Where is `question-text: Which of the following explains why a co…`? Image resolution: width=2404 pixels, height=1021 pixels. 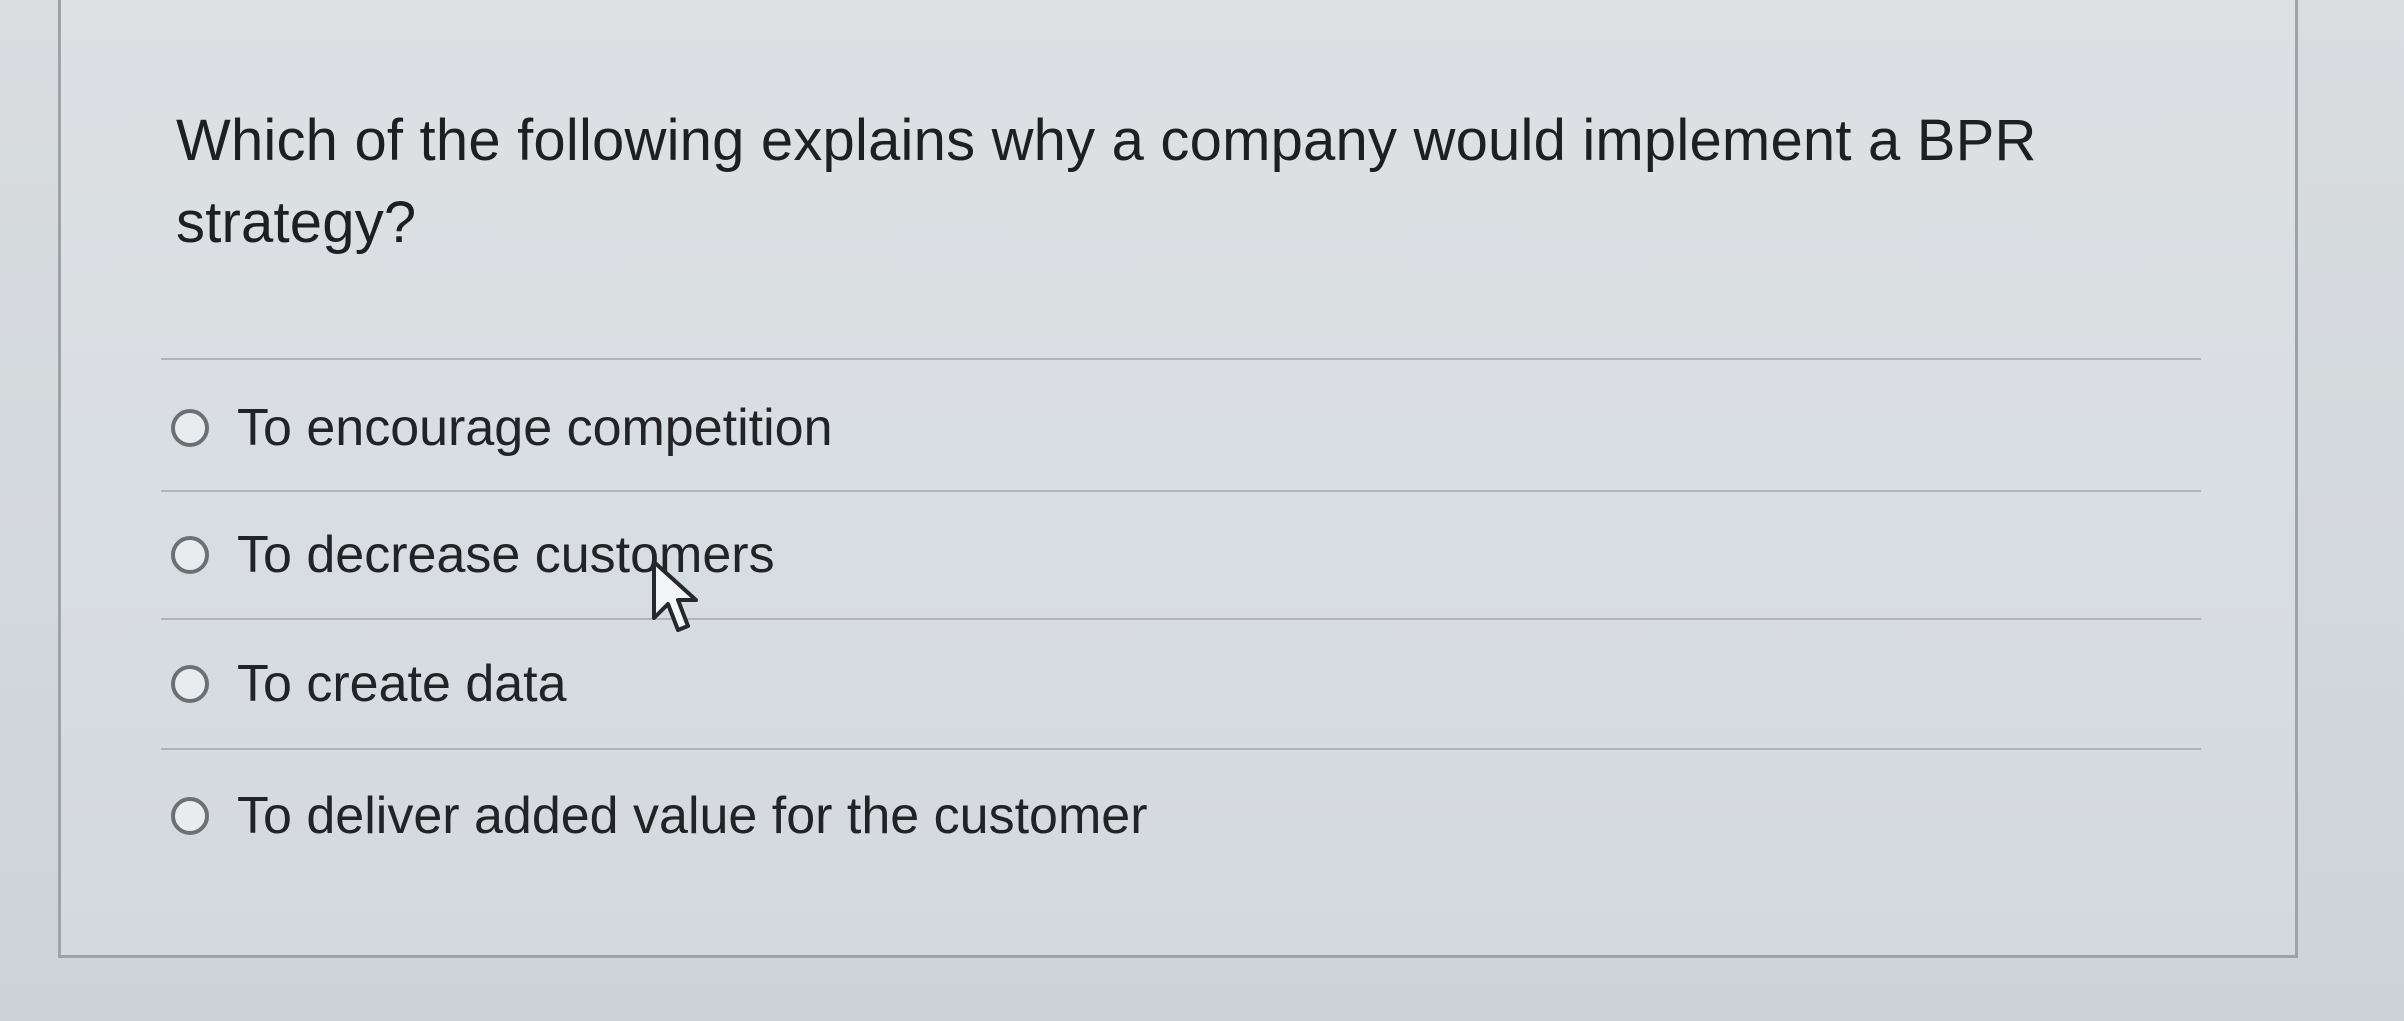 question-text: Which of the following explains why a co… is located at coordinates (1106, 181).